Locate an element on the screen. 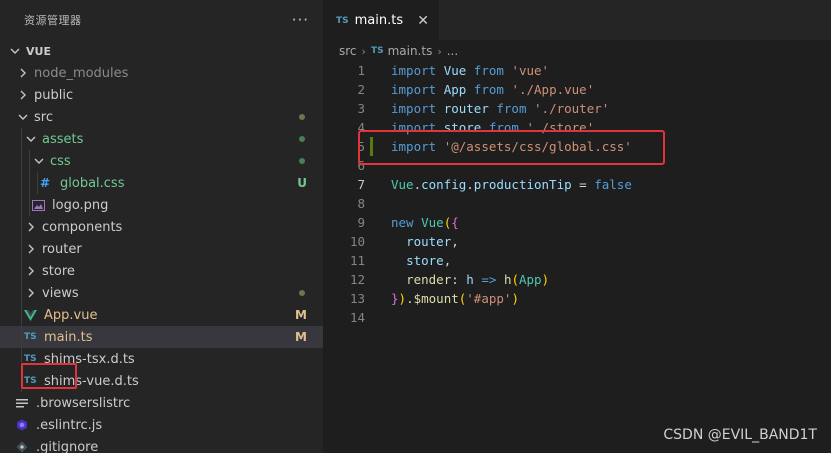 The height and width of the screenshot is (453, 831). file-main-ts: TS main.ts M is located at coordinates (161, 337).